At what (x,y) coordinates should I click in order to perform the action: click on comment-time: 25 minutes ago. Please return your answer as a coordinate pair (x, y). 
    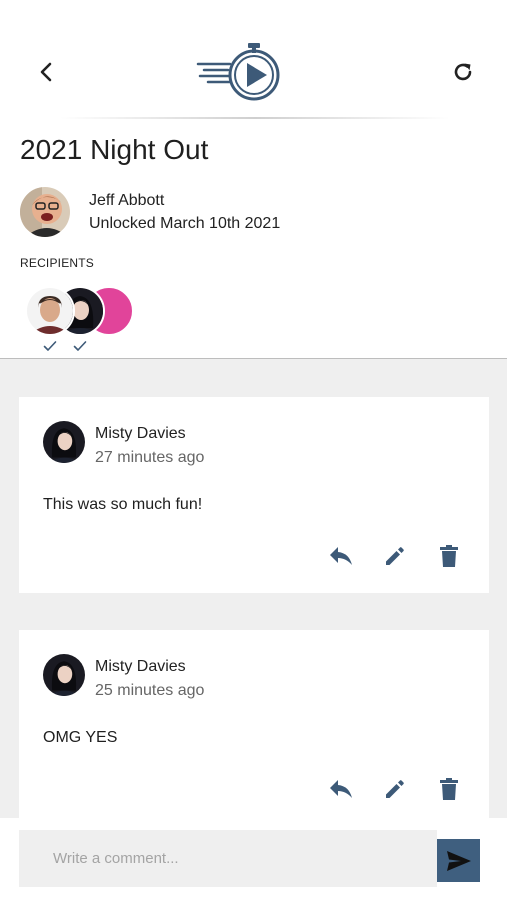
    Looking at the image, I should click on (150, 690).